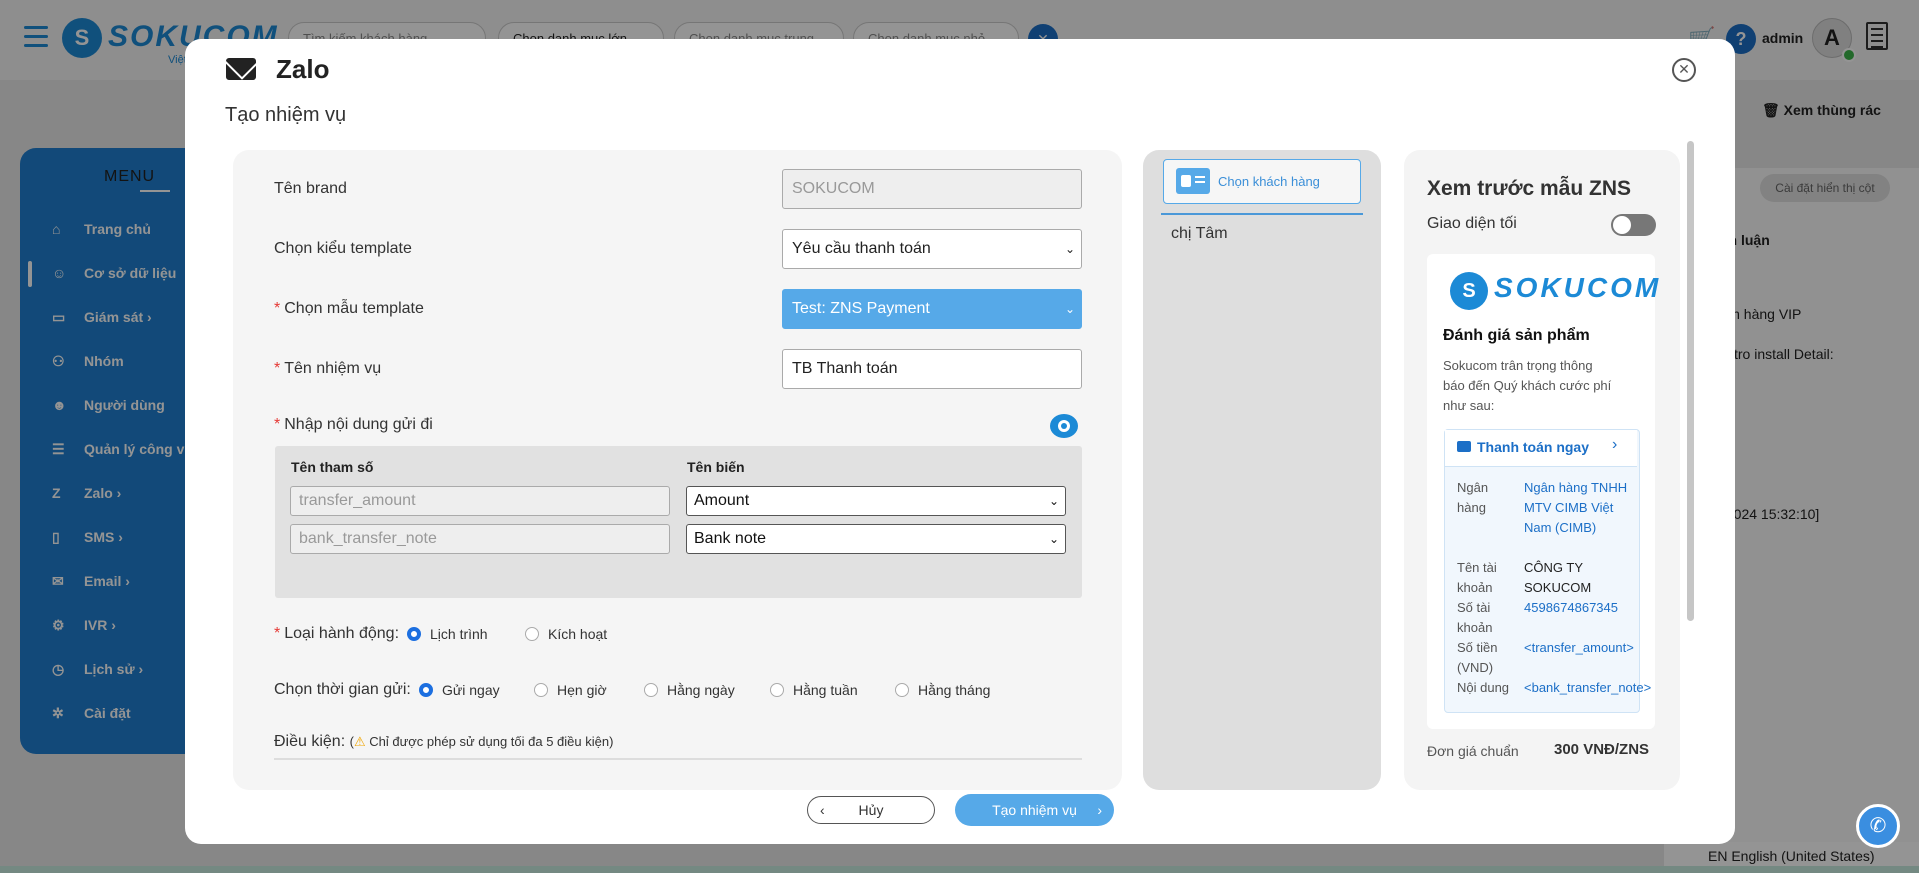 This screenshot has height=873, width=1919. What do you see at coordinates (1477, 577) in the screenshot?
I see `zns-key: Tên tài khoản` at bounding box center [1477, 577].